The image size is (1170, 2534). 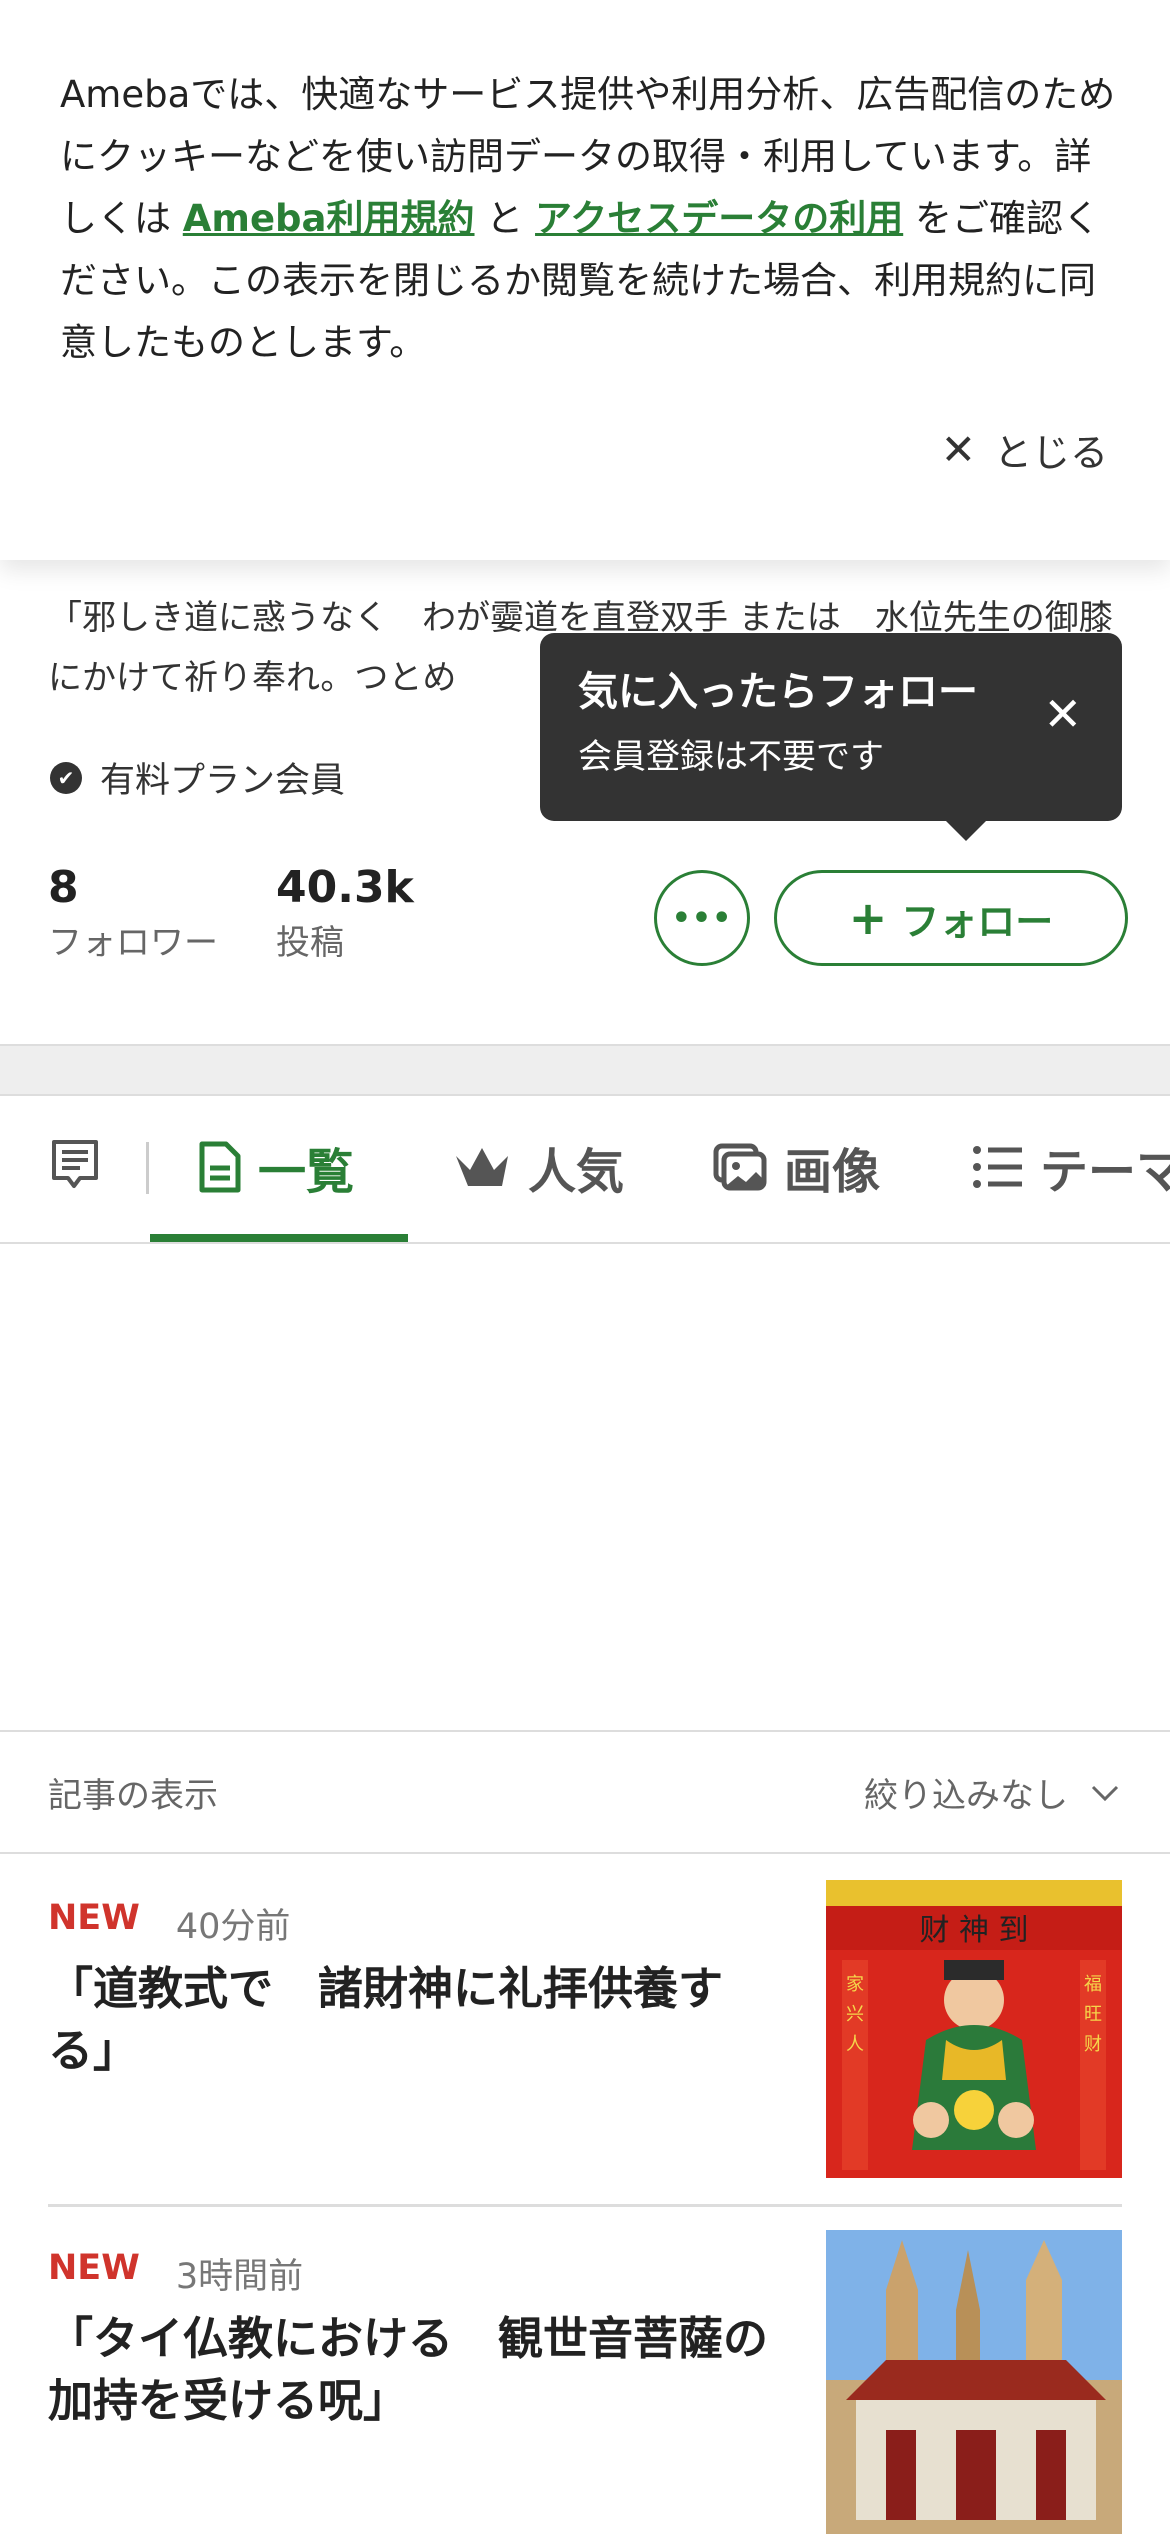 I want to click on article-time: 3時間前, so click(x=239, y=2277).